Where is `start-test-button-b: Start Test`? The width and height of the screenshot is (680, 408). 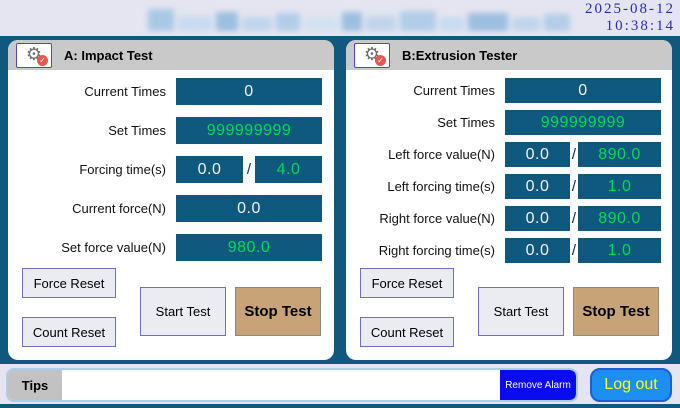
start-test-button-b: Start Test is located at coordinates (521, 311).